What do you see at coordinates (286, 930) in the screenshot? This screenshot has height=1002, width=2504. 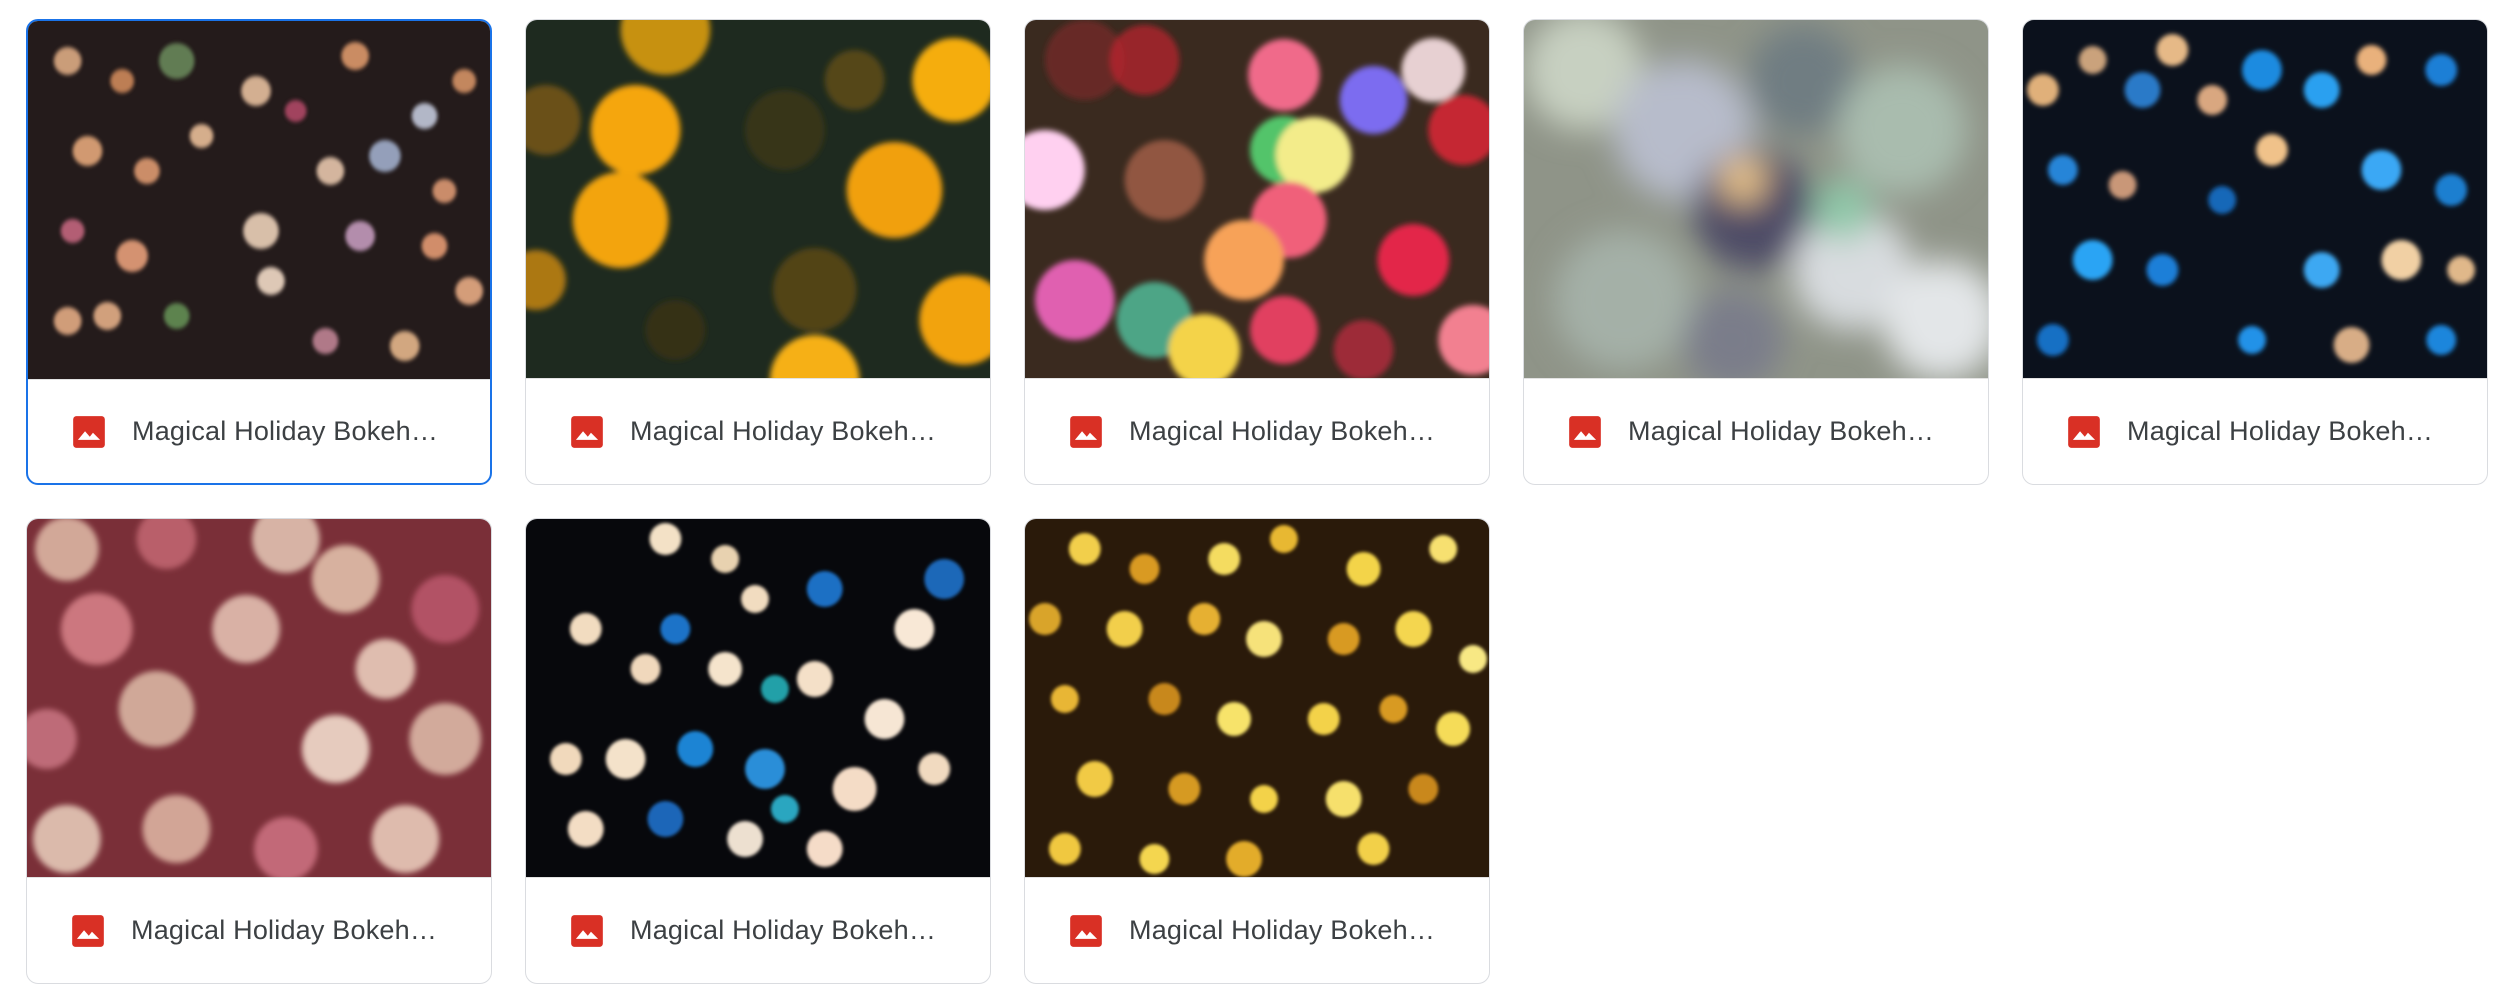 I see `file-name: Magical Holiday Bokeh Background 6.jpg` at bounding box center [286, 930].